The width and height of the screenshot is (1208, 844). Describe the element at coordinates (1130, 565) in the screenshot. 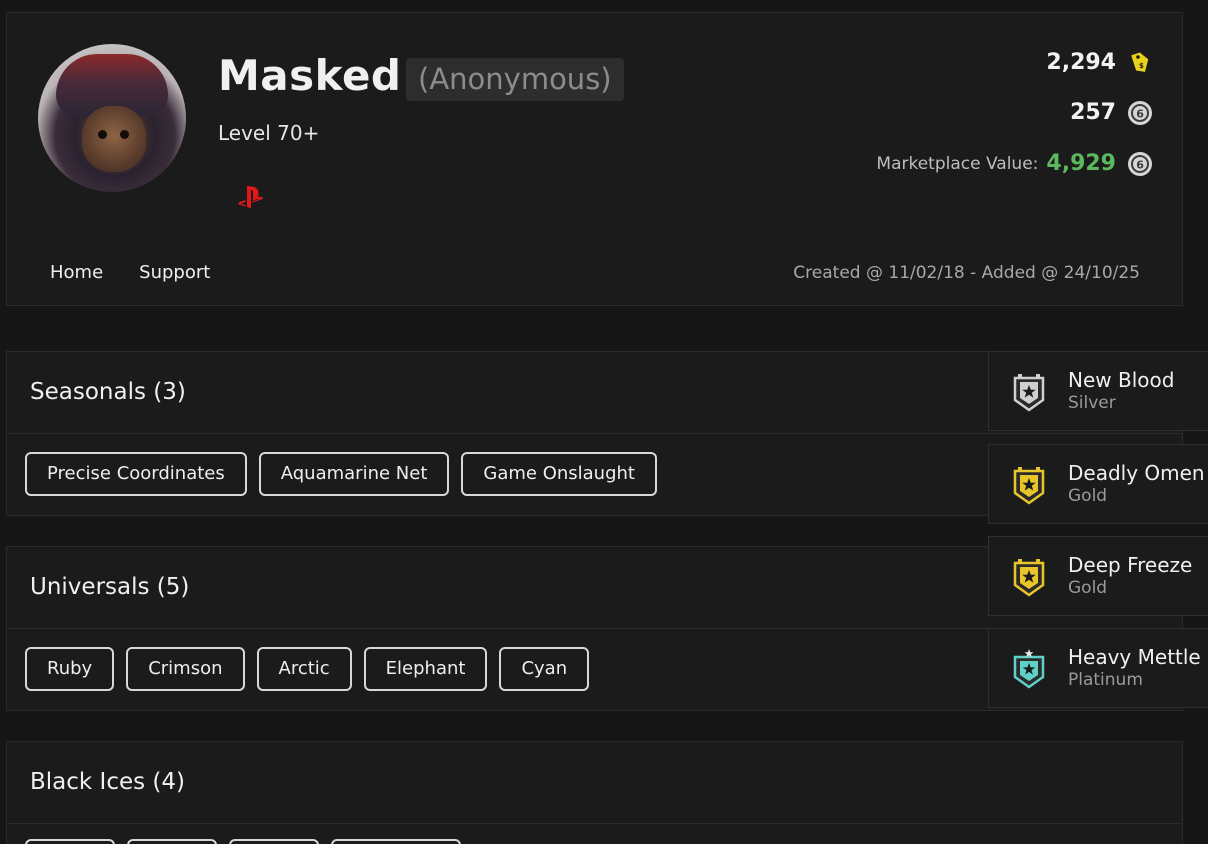

I see `achievement-title: Deep Freeze` at that location.